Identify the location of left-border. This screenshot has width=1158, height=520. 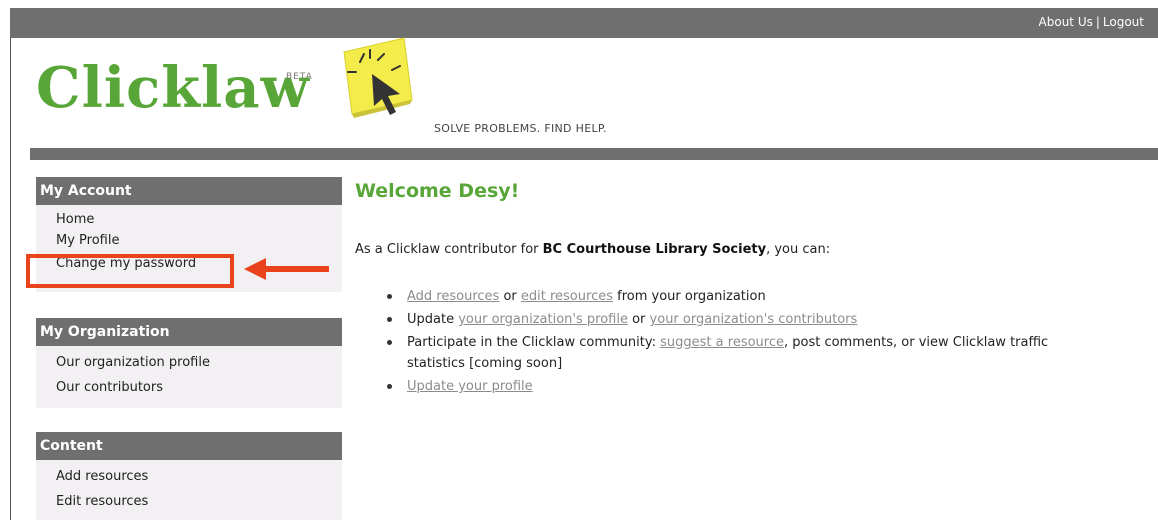
(10, 279).